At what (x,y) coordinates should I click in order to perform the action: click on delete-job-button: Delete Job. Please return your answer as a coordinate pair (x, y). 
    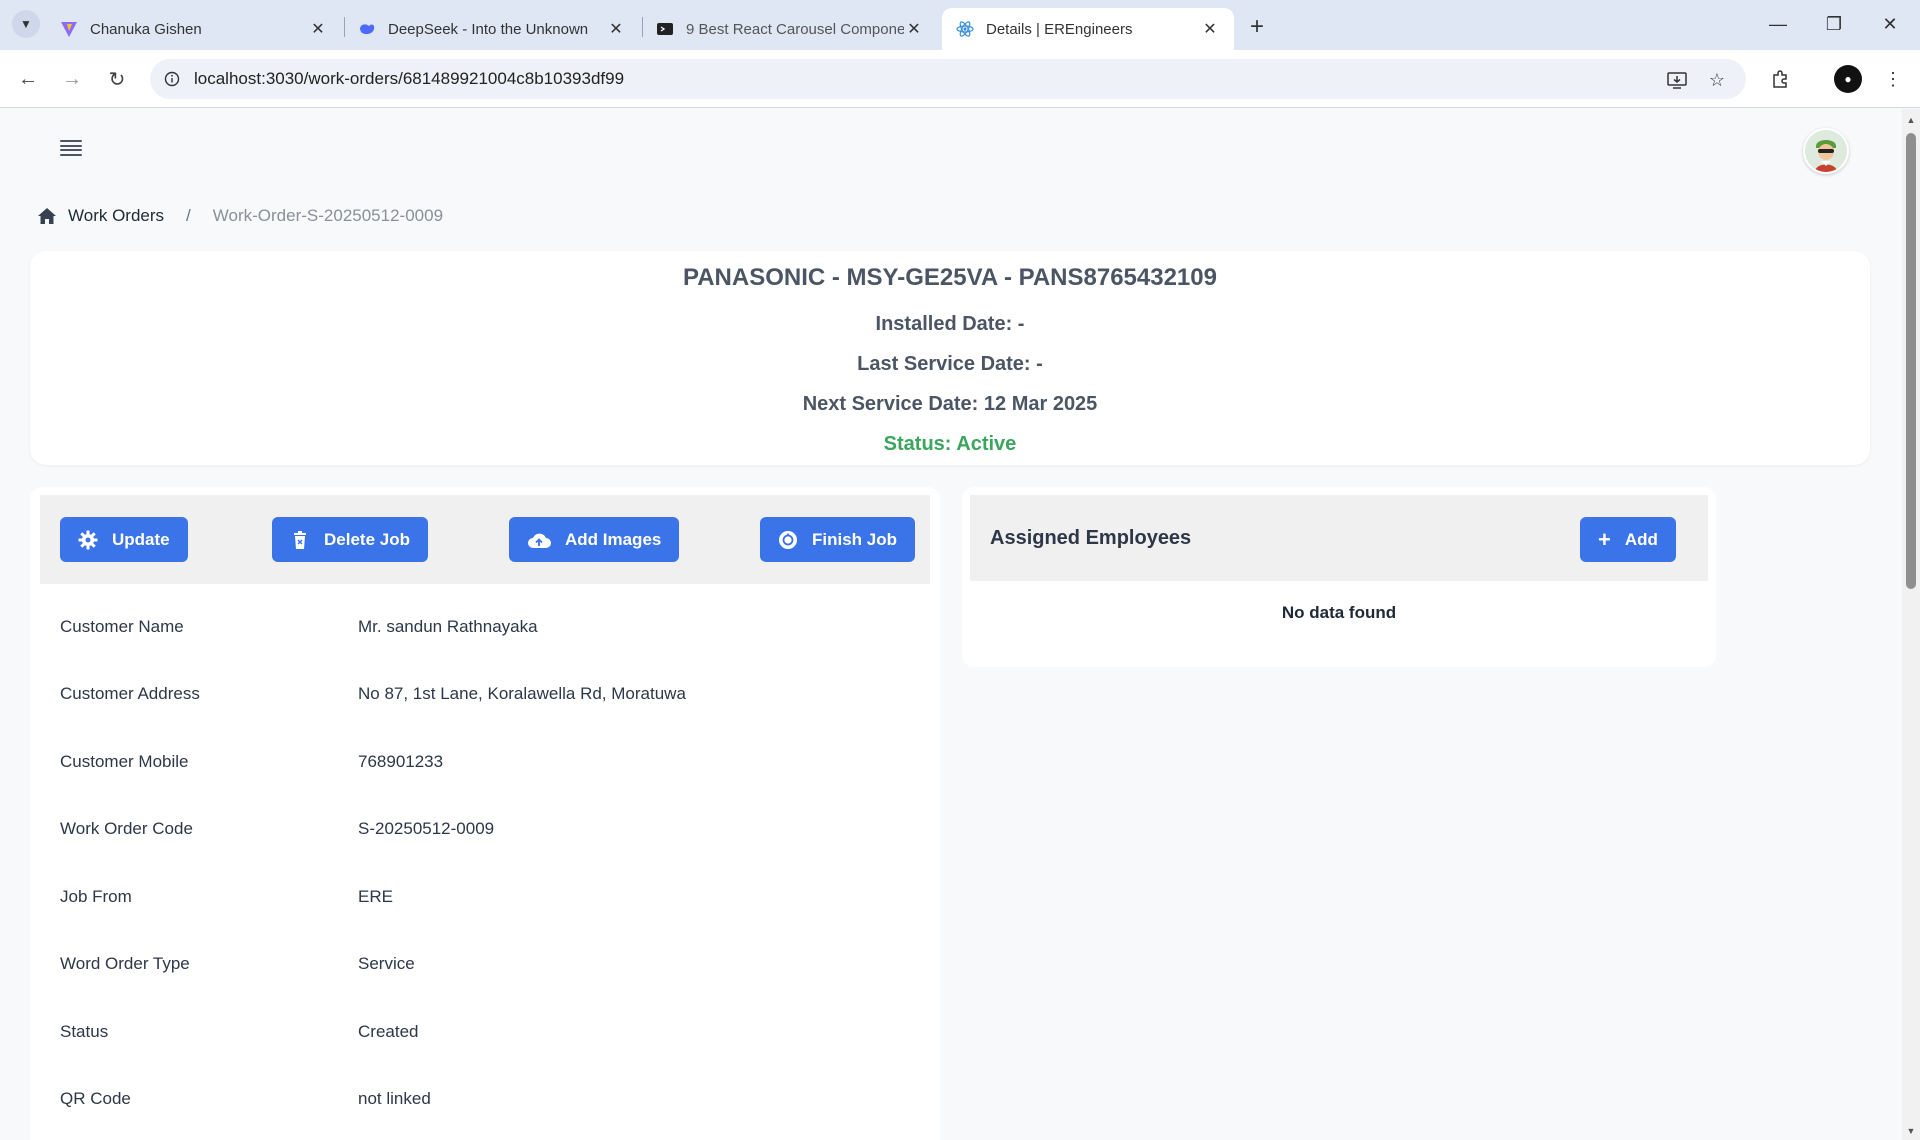
    Looking at the image, I should click on (350, 539).